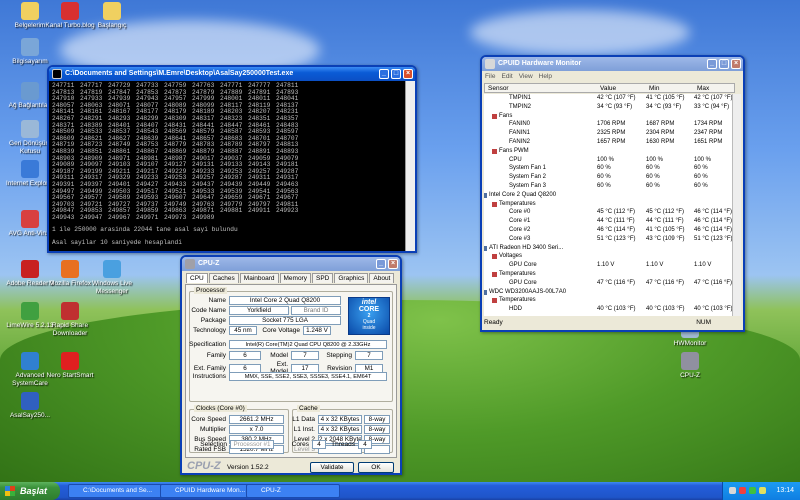 The width and height of the screenshot is (800, 500). I want to click on sensor-max: 100 %, so click(703, 159).